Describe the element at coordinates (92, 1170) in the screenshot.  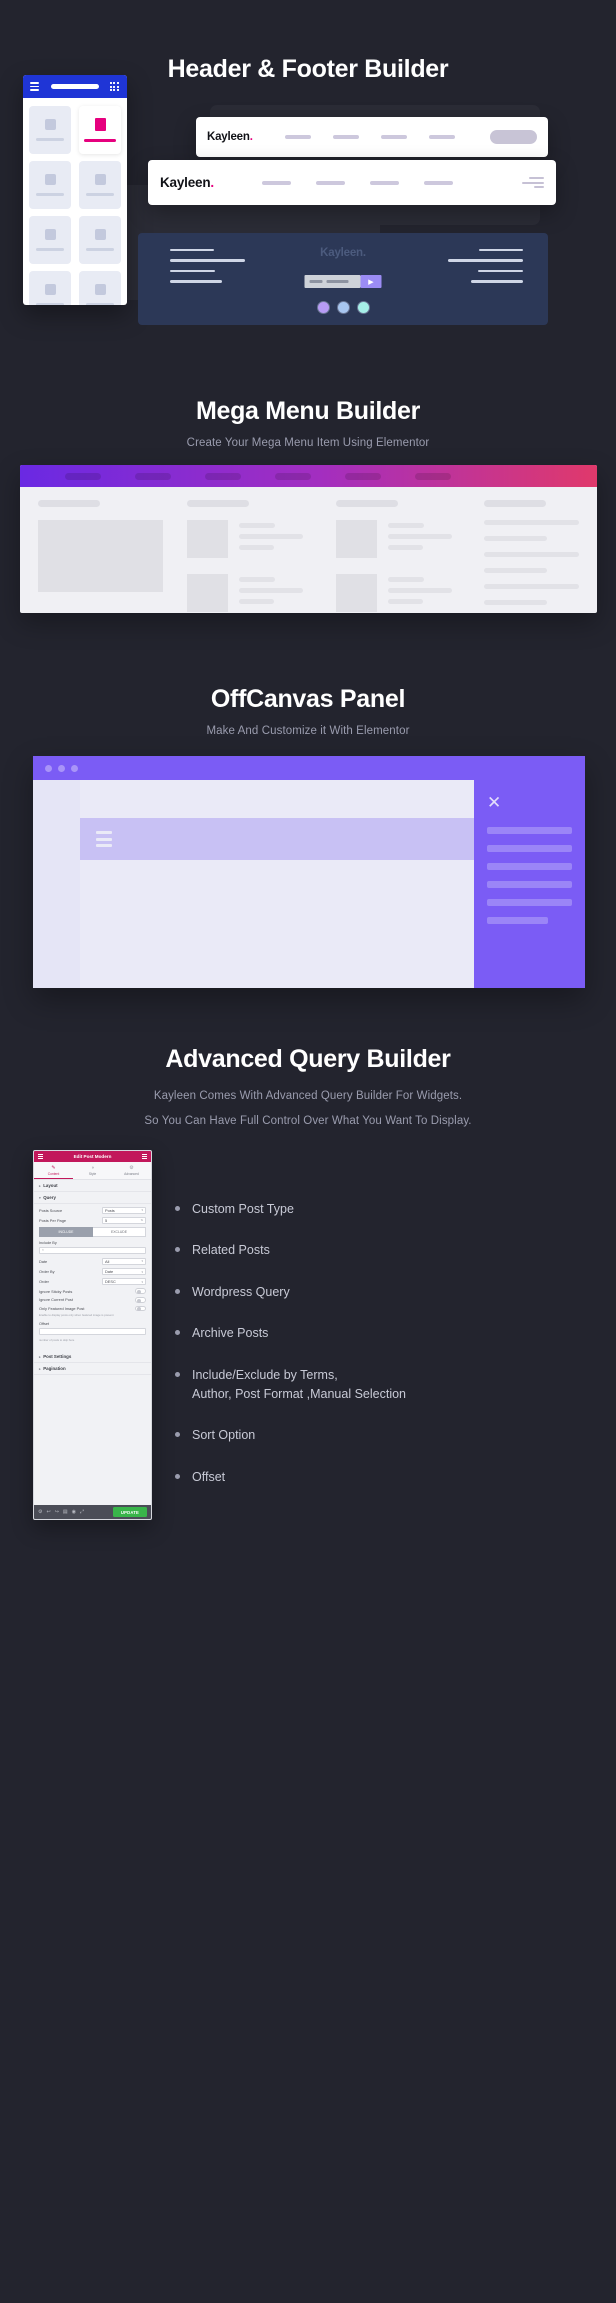
I see `tab-style: ◑ Style` at that location.